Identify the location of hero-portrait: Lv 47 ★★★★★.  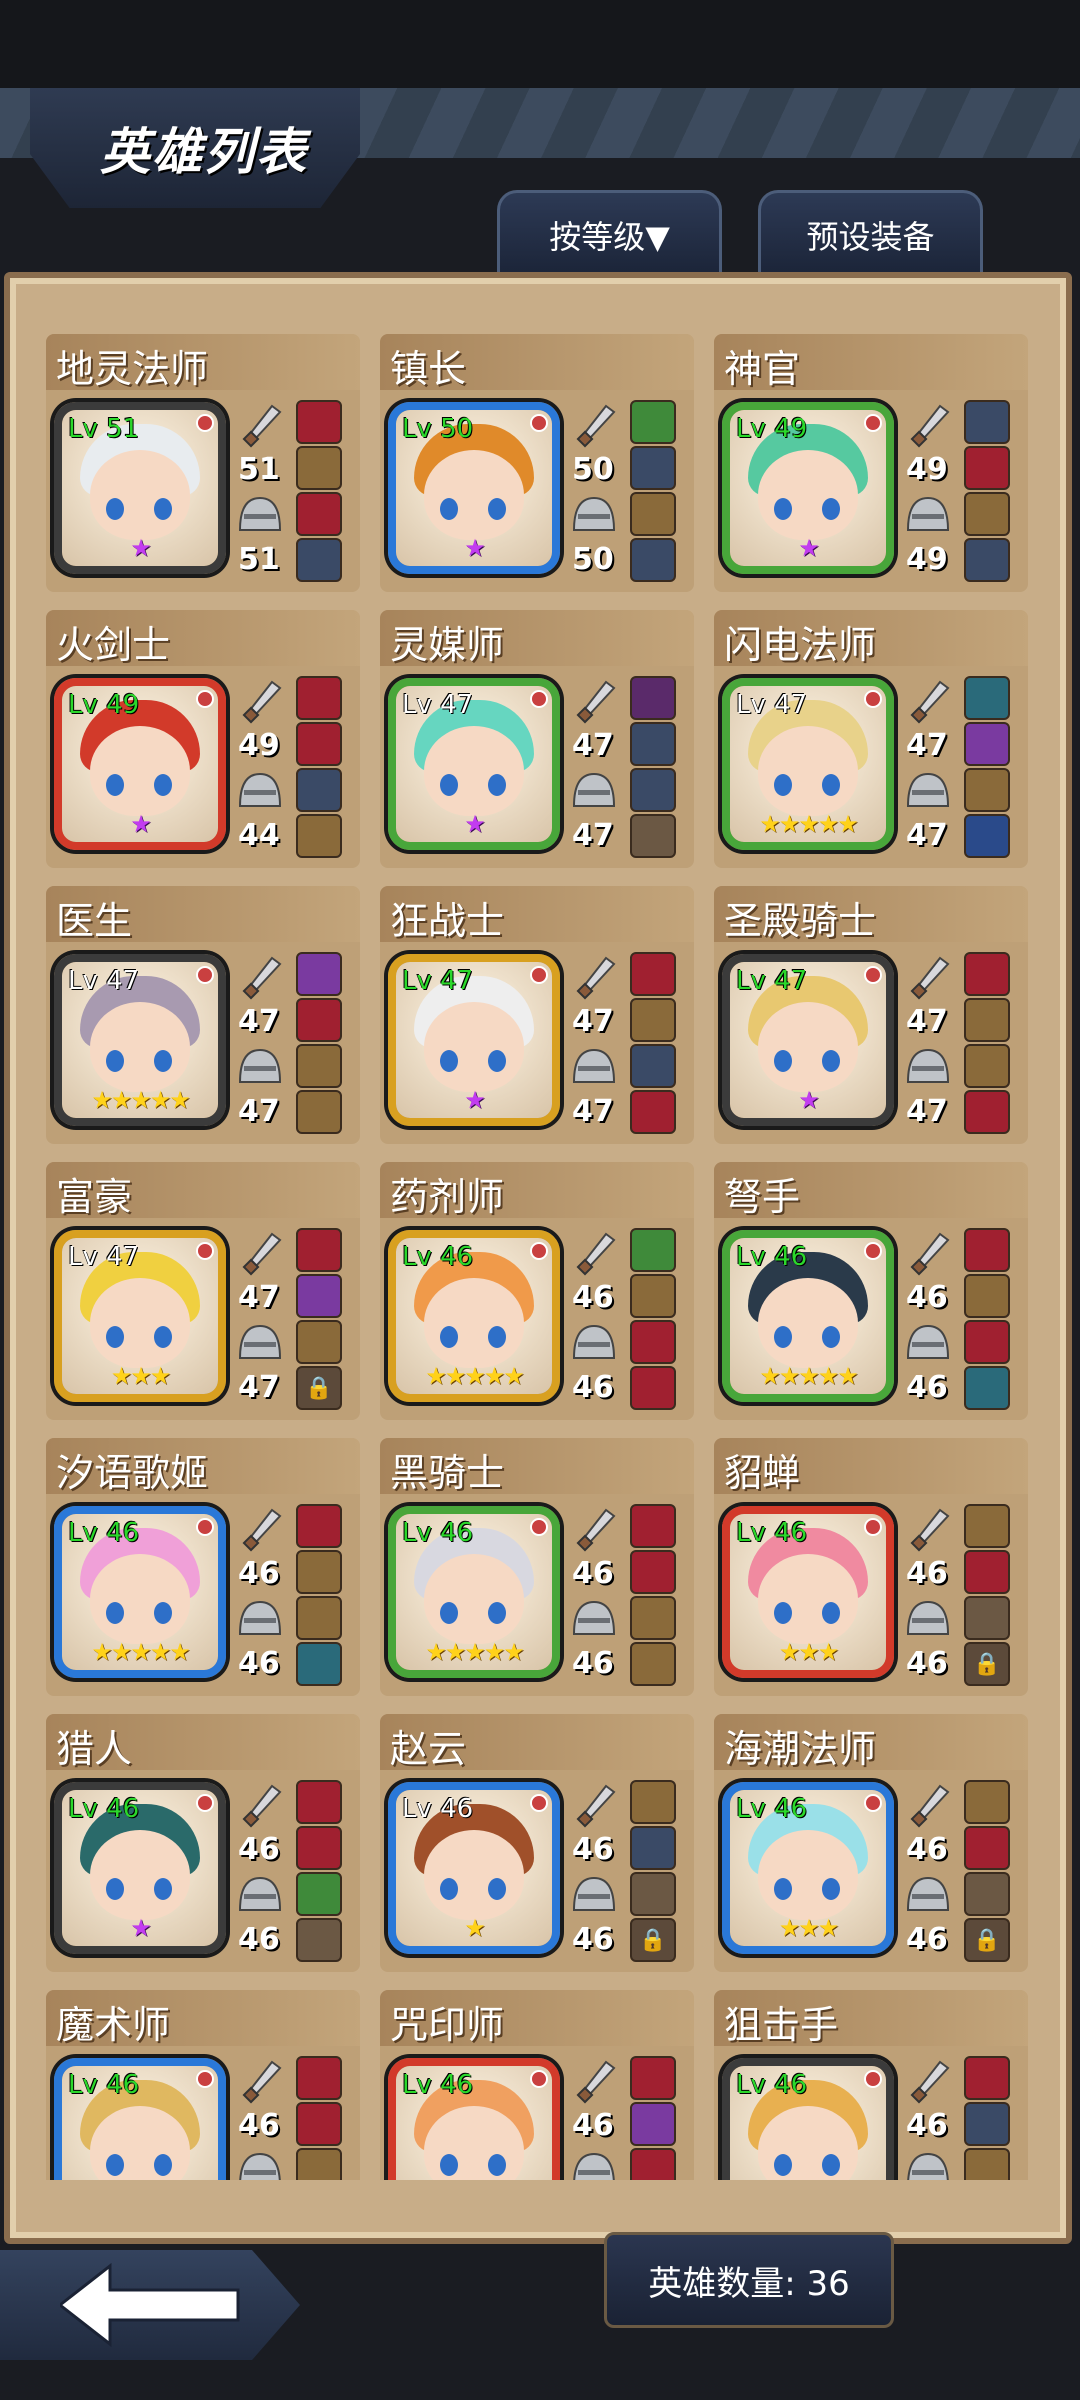
(808, 764).